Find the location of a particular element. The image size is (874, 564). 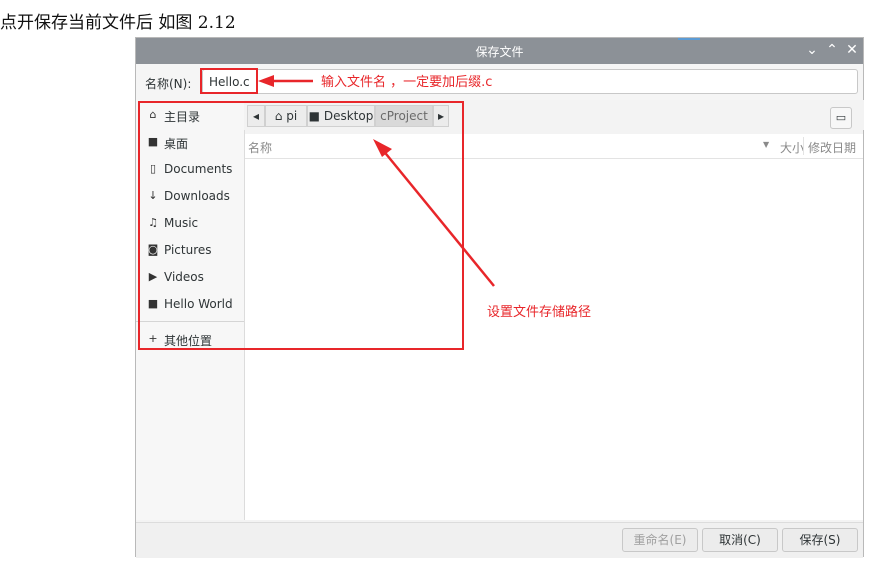

sidebar-separator is located at coordinates (190, 321).